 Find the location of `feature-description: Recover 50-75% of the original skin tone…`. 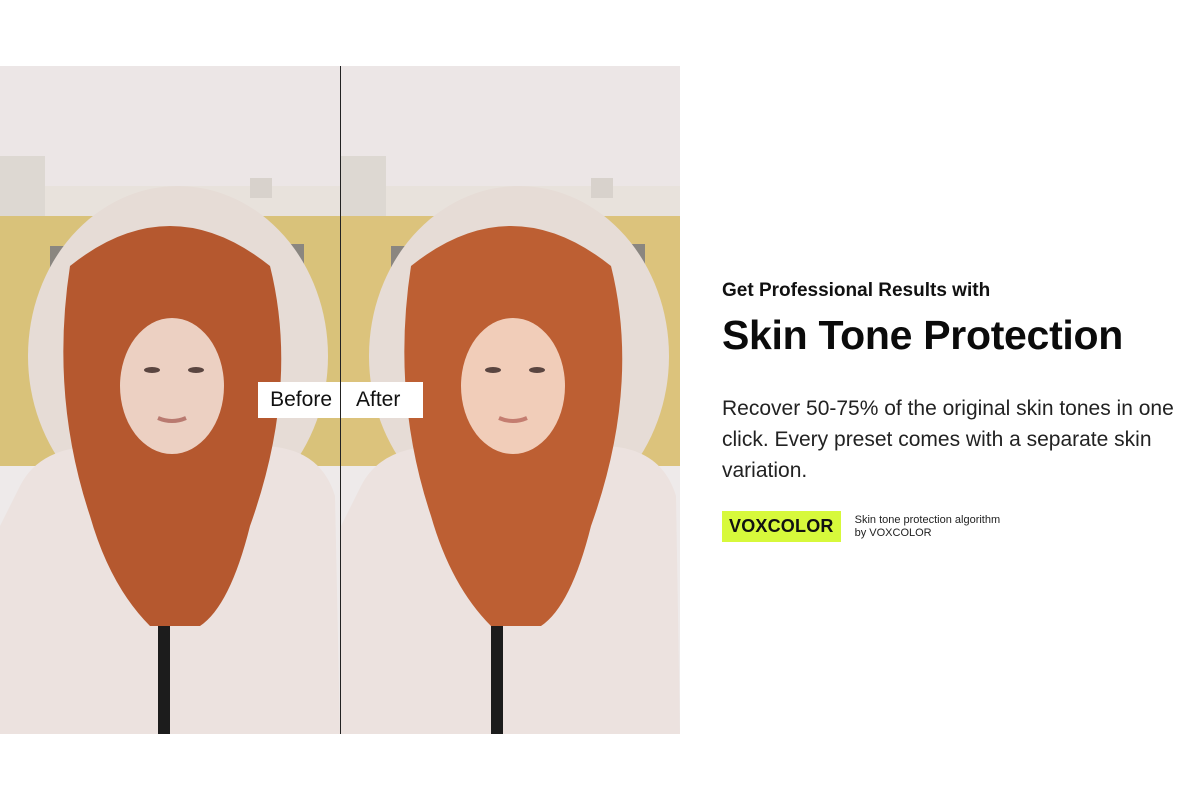

feature-description: Recover 50-75% of the original skin tone… is located at coordinates (948, 439).